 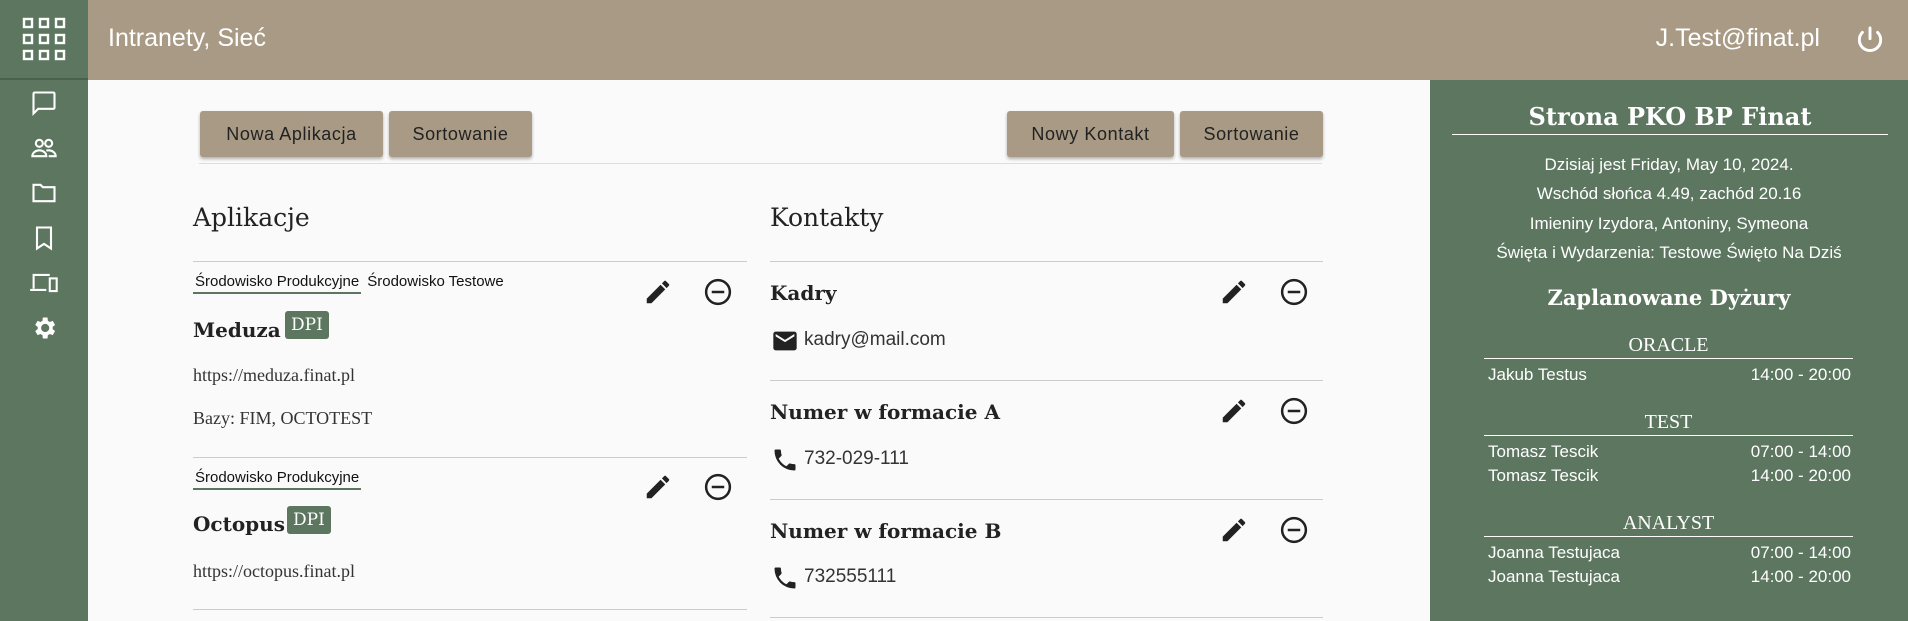 I want to click on contact-value: 732555111, so click(x=850, y=577).